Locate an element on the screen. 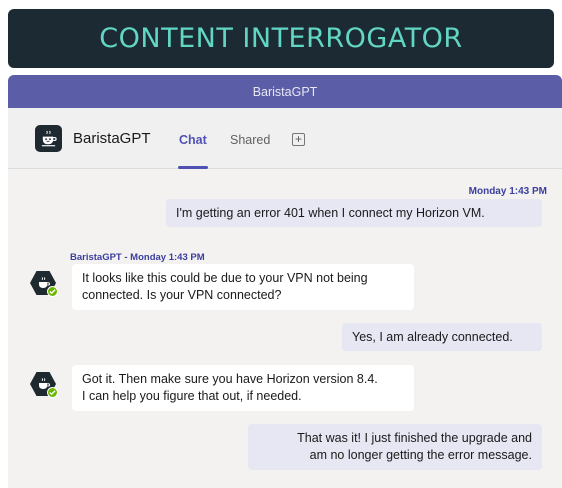 The height and width of the screenshot is (488, 562). message-line: am no longer getting the error message. is located at coordinates (420, 455).